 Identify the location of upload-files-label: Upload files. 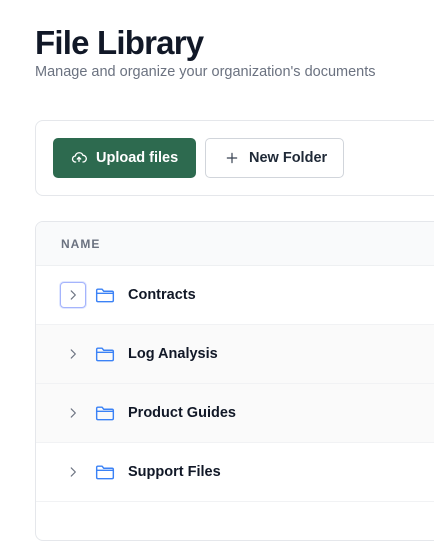
(137, 158).